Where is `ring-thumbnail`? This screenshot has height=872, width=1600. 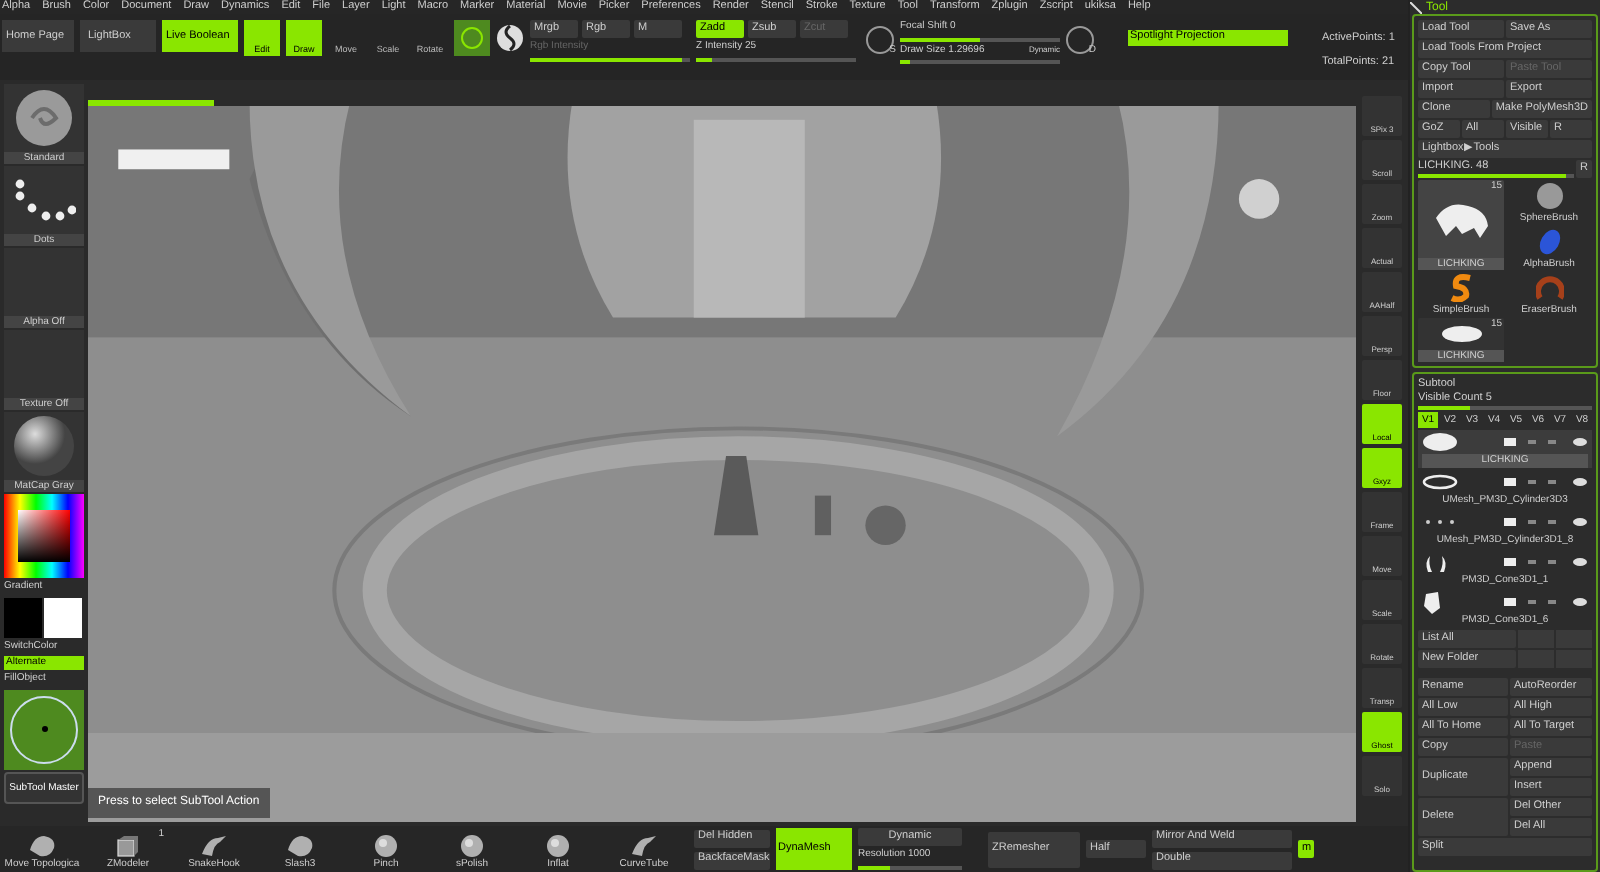 ring-thumbnail is located at coordinates (1440, 482).